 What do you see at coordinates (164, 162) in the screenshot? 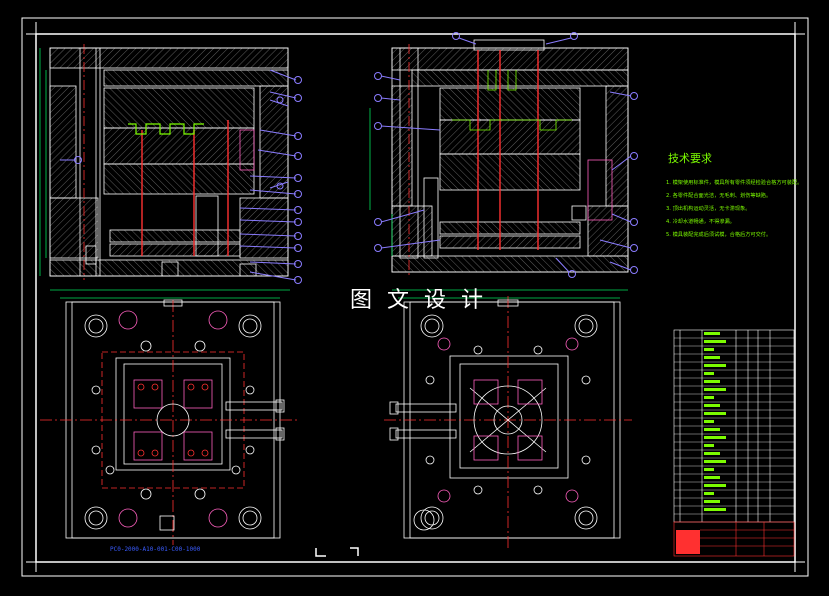
I see `section-view-left` at bounding box center [164, 162].